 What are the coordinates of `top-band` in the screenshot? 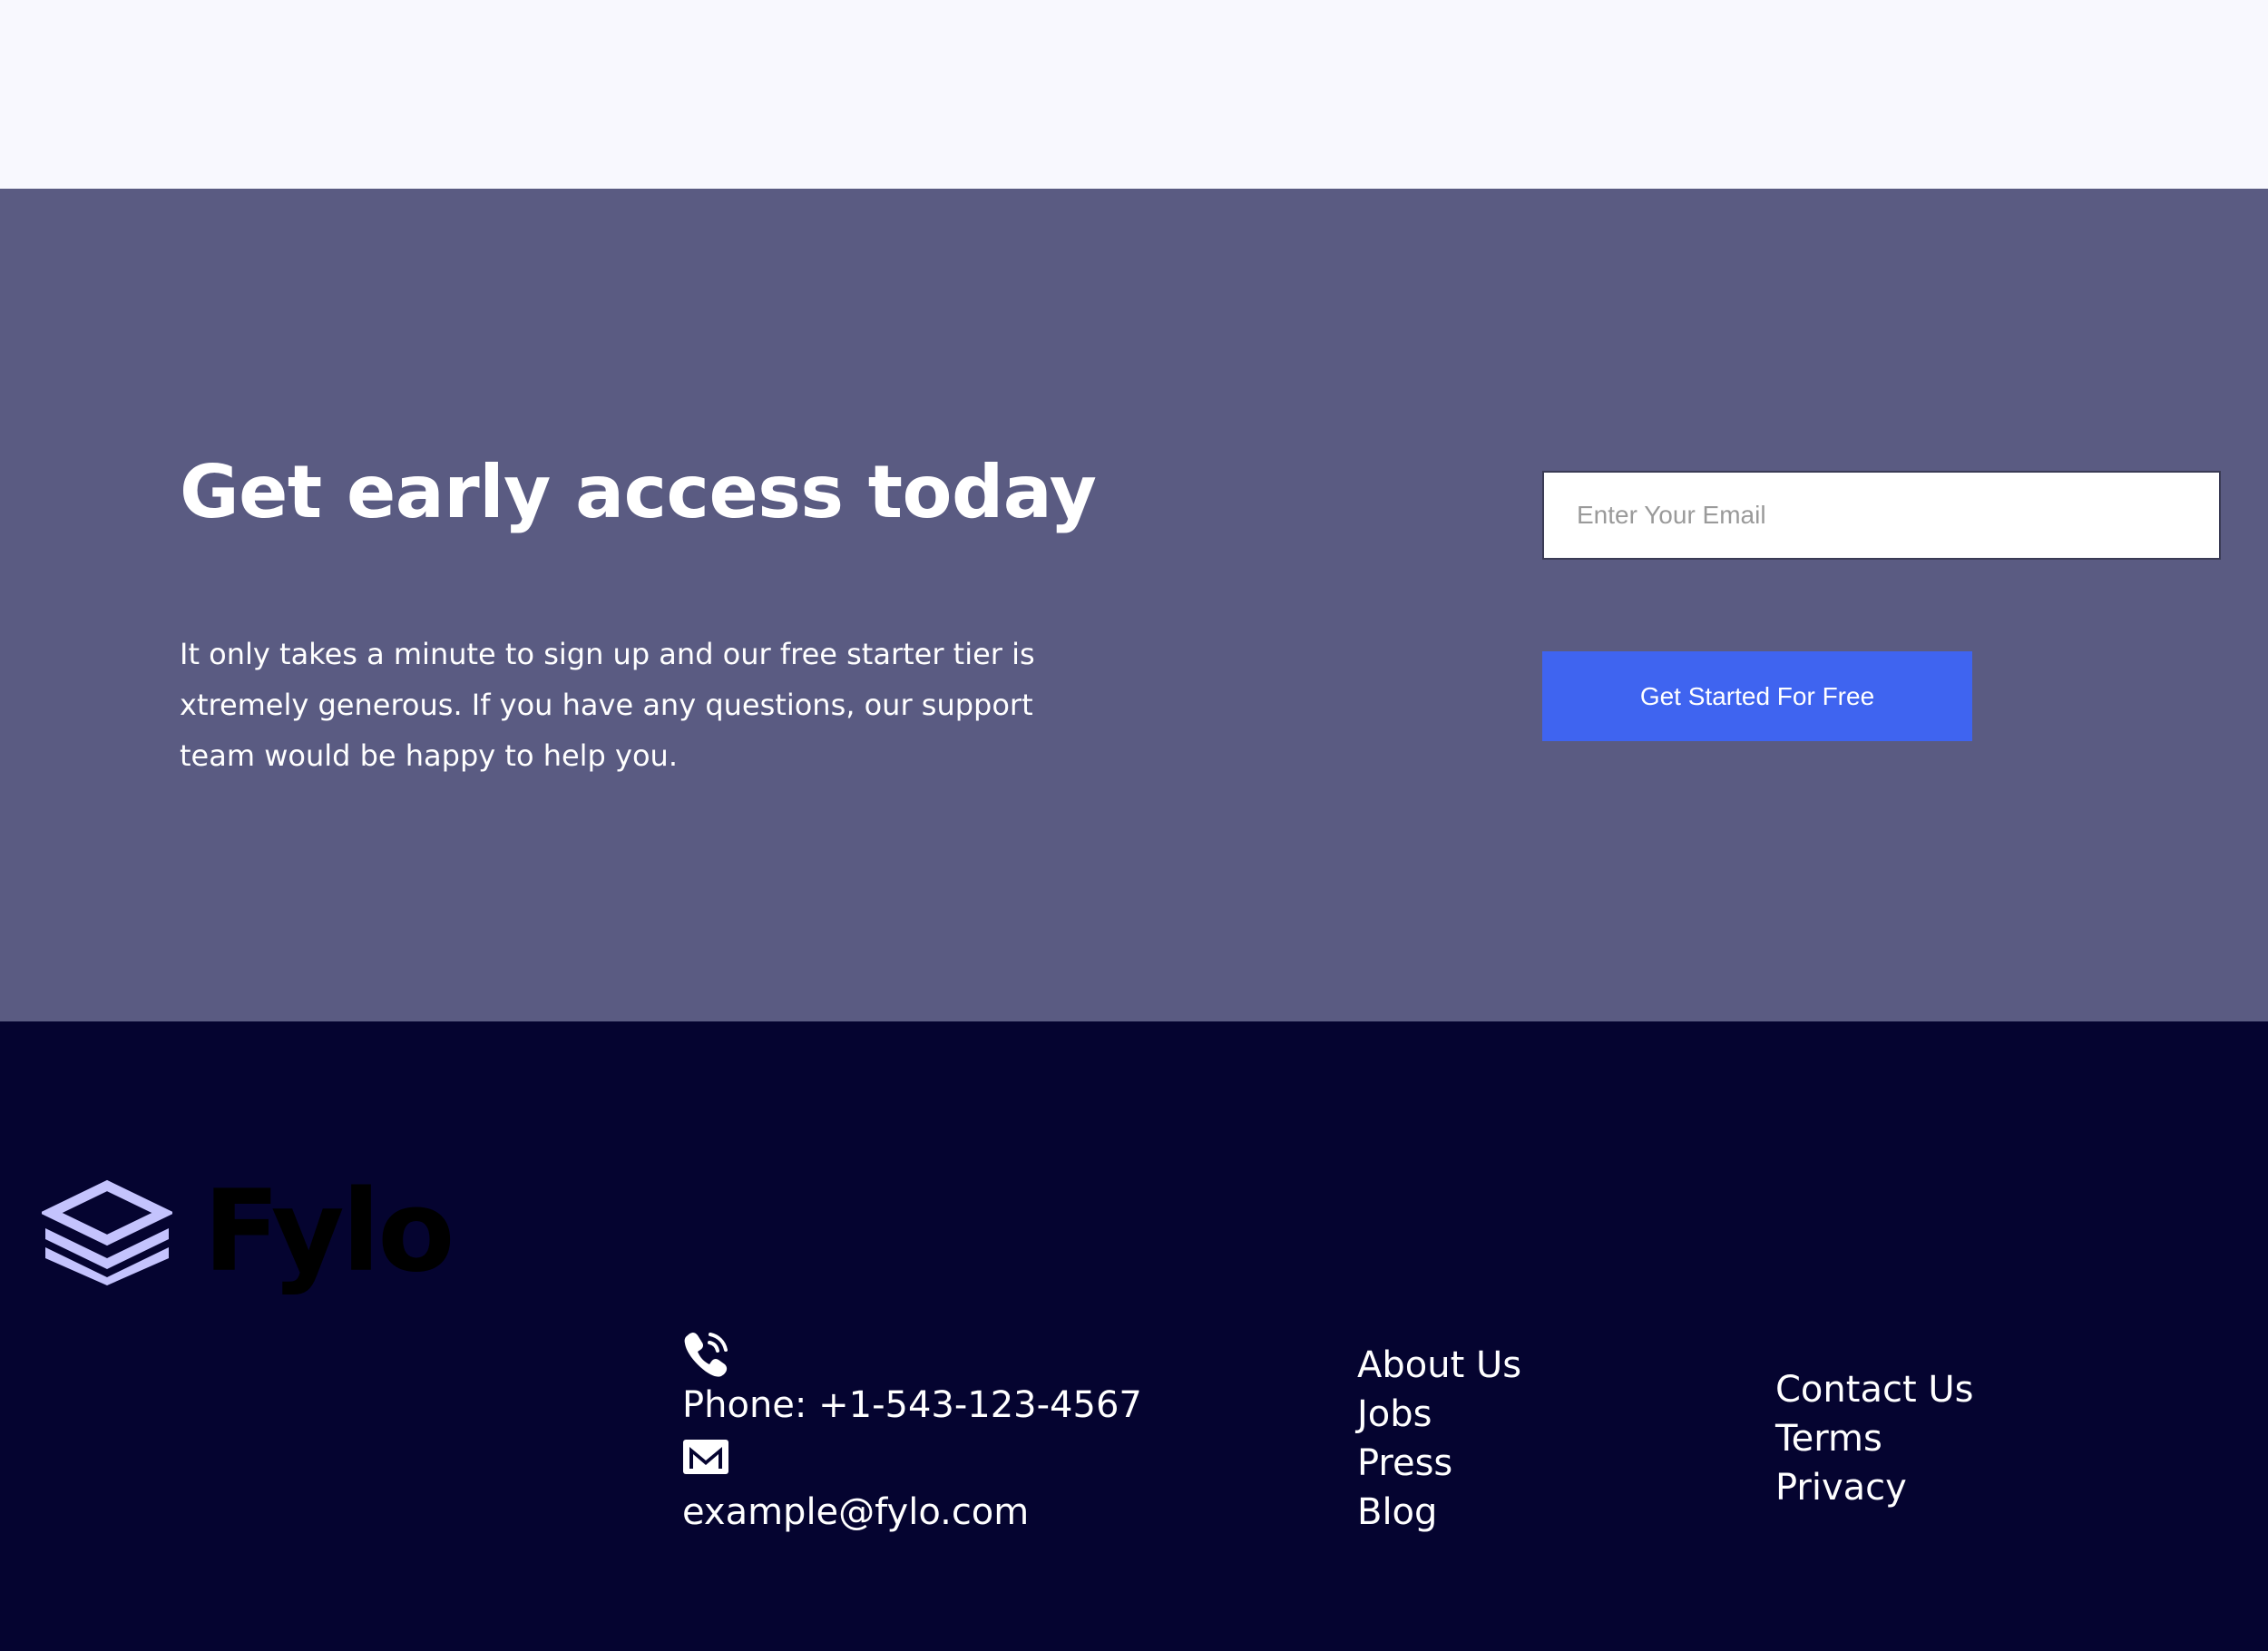 It's located at (1134, 94).